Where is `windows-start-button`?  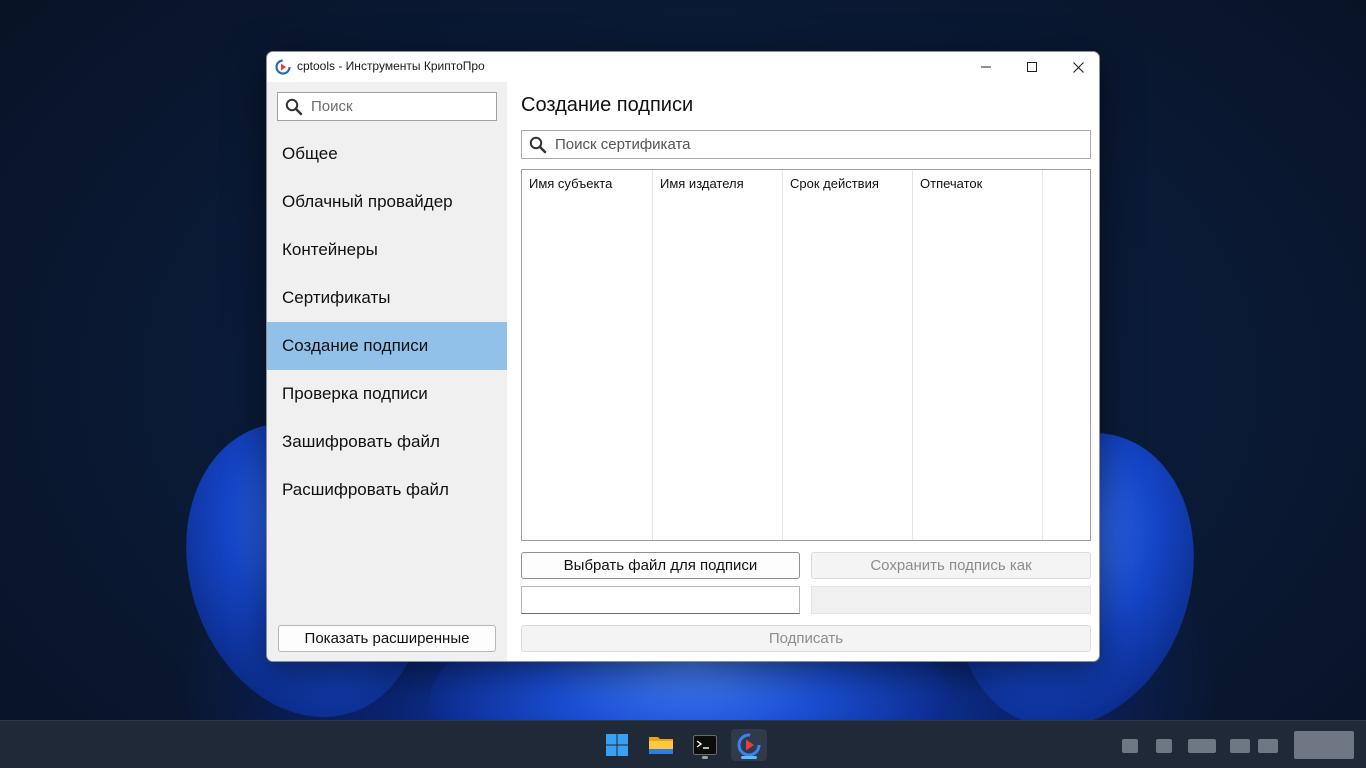 windows-start-button is located at coordinates (617, 745).